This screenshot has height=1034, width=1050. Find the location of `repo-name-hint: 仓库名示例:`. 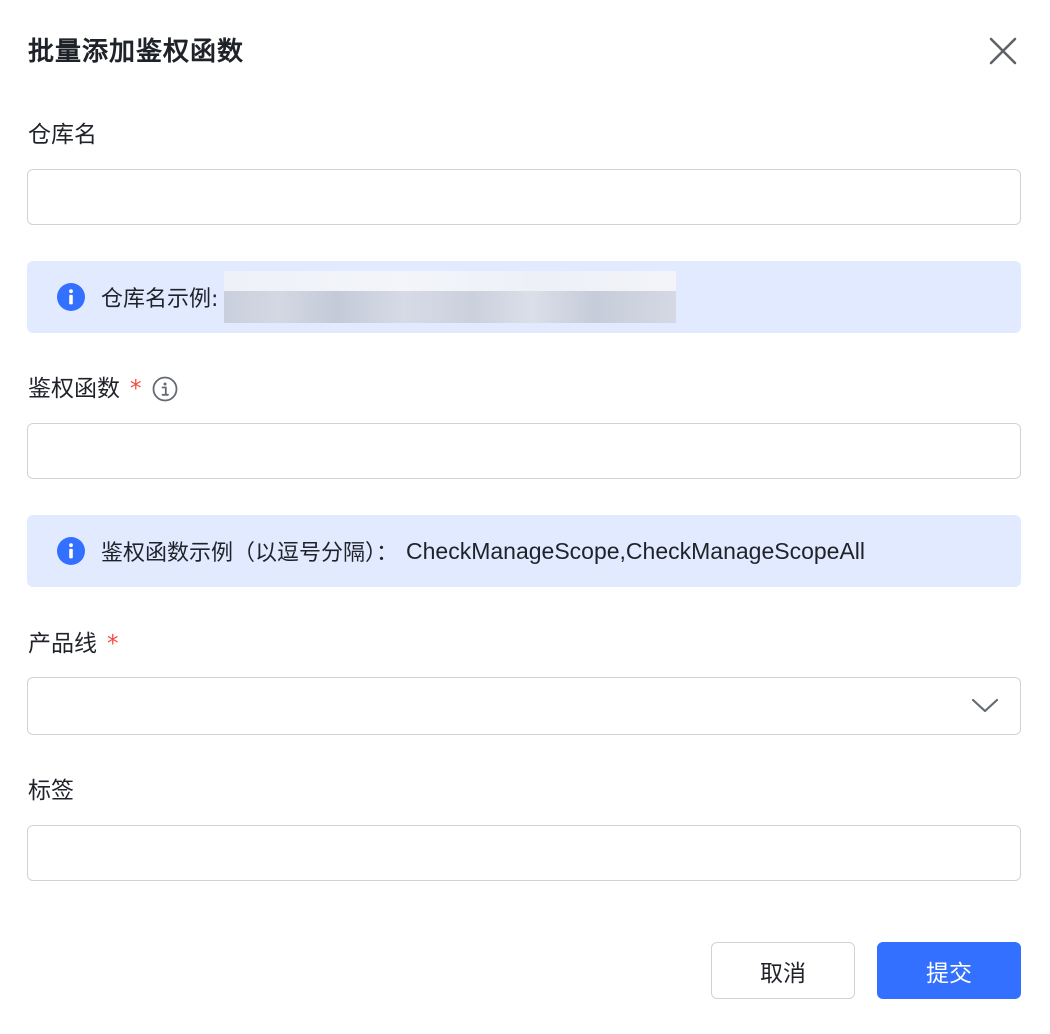

repo-name-hint: 仓库名示例: is located at coordinates (389, 297).